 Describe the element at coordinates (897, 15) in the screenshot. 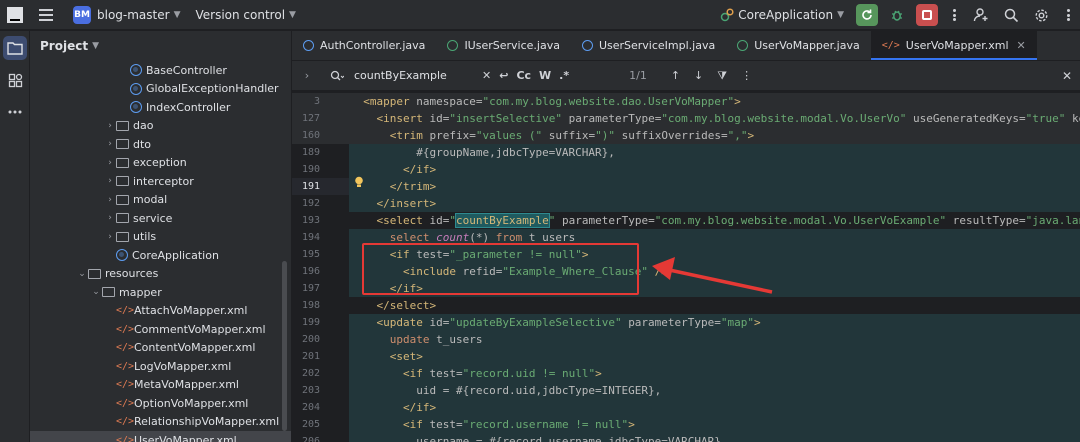

I see `debug-button` at that location.